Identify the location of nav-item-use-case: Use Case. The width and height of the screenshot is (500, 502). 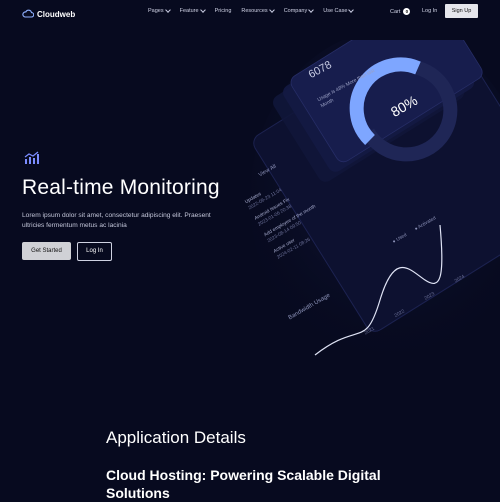
(339, 10).